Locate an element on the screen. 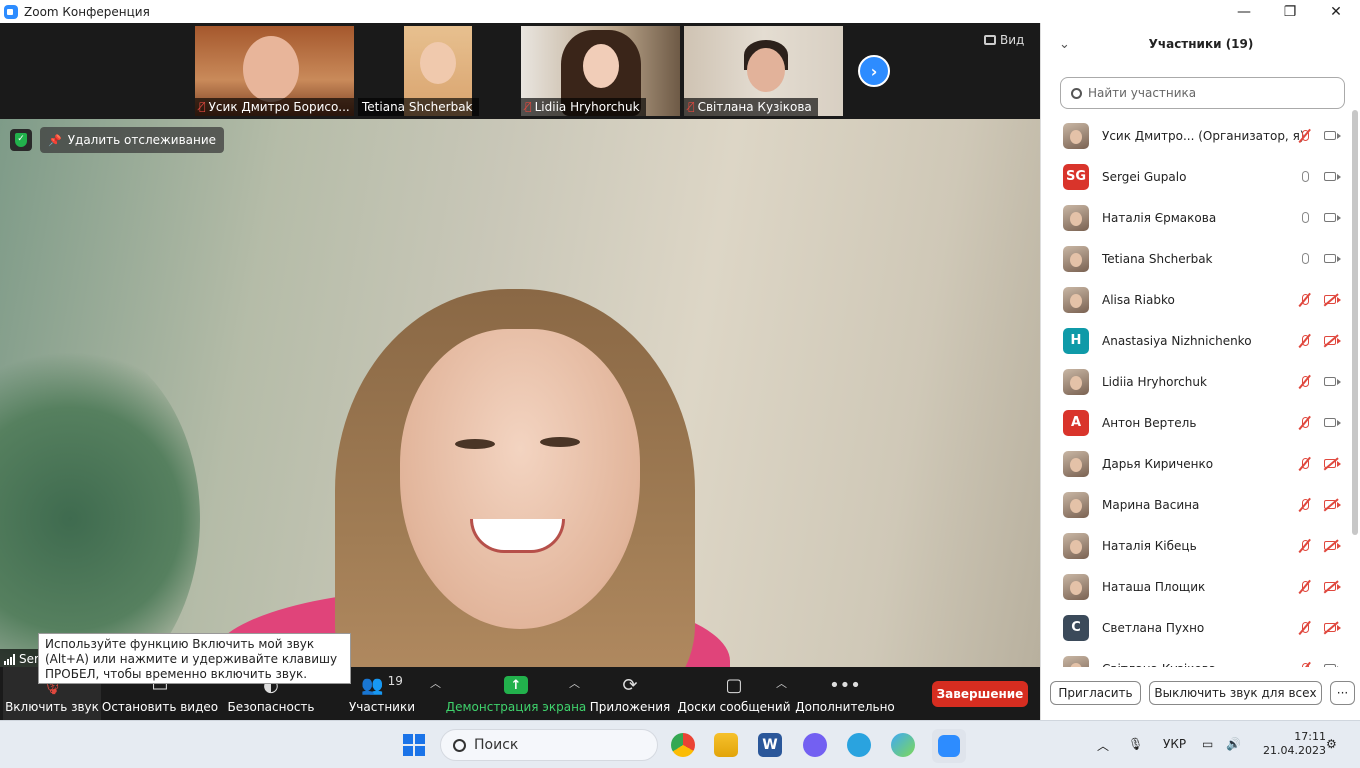  file-explorer-icon is located at coordinates (726, 745).